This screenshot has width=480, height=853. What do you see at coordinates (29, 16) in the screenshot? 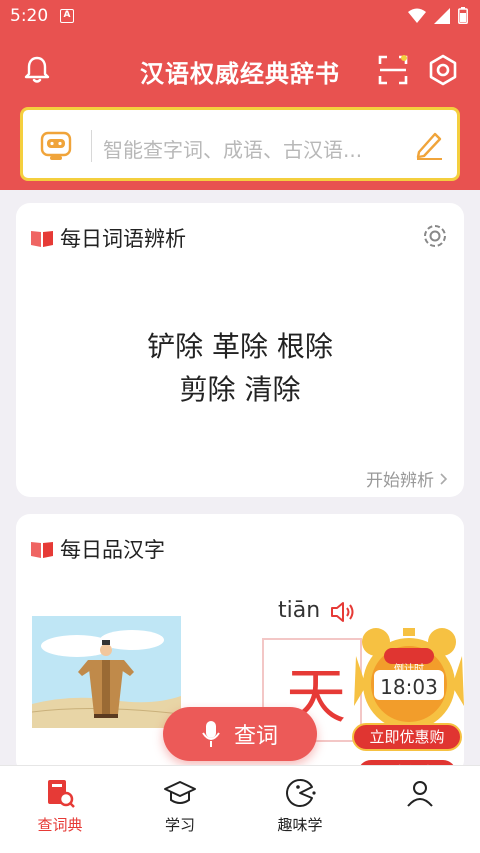
I see `status-time: 5:20` at bounding box center [29, 16].